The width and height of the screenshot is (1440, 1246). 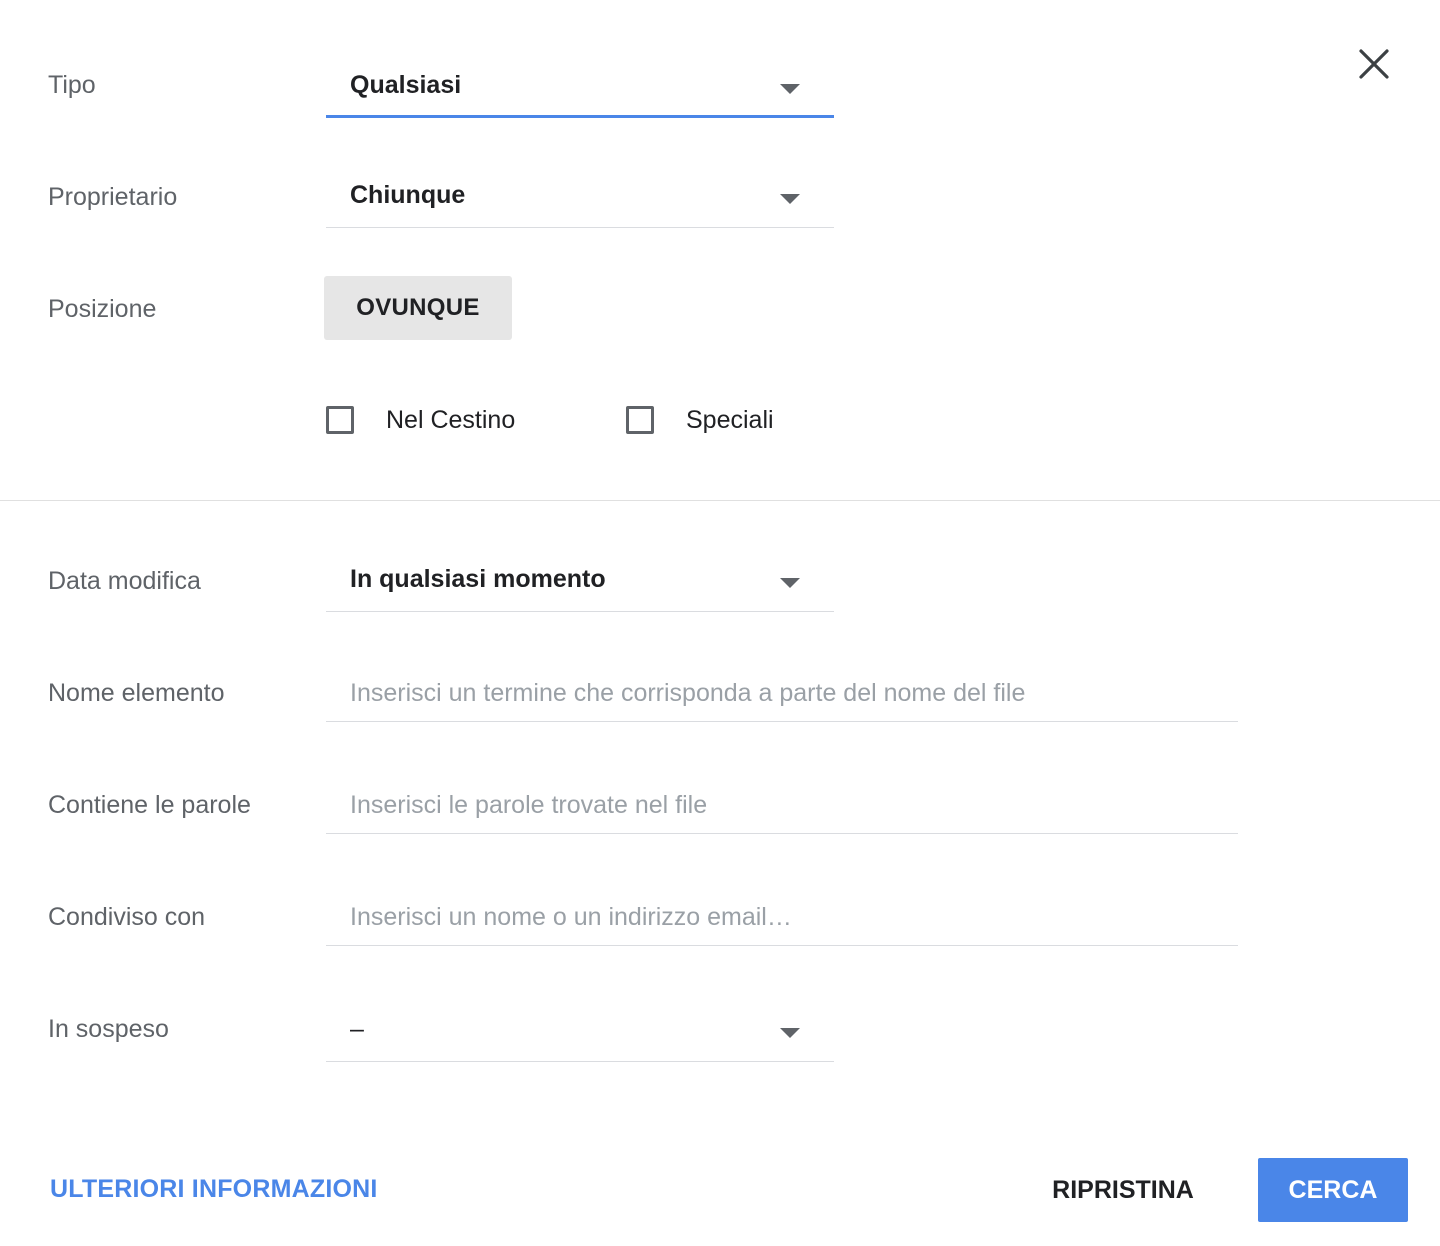 What do you see at coordinates (214, 1189) in the screenshot?
I see `learn-more-link: ULTERIORI INFORMAZIONI` at bounding box center [214, 1189].